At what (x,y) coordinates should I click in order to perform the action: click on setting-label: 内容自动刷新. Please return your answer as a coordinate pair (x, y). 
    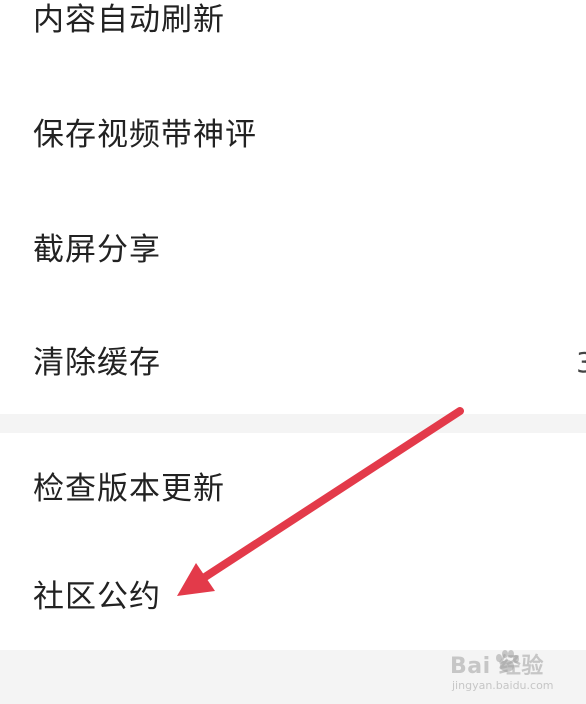
    Looking at the image, I should click on (129, 20).